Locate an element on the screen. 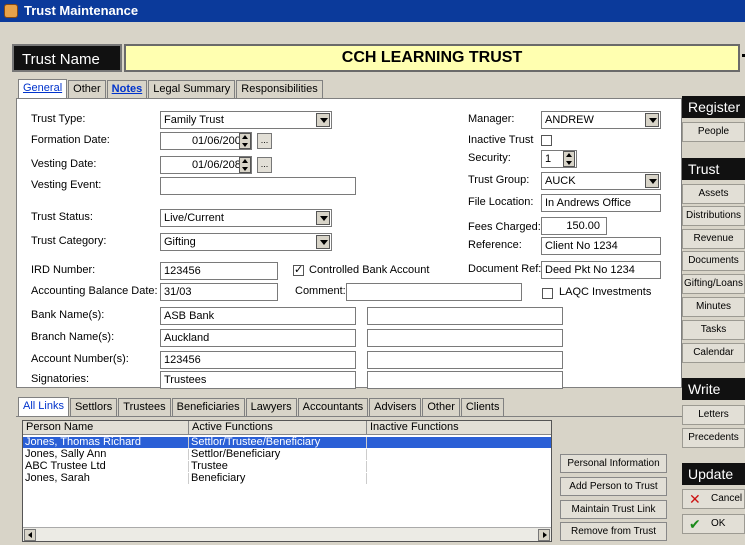 The image size is (745, 545). tab-other: Other is located at coordinates (87, 89).